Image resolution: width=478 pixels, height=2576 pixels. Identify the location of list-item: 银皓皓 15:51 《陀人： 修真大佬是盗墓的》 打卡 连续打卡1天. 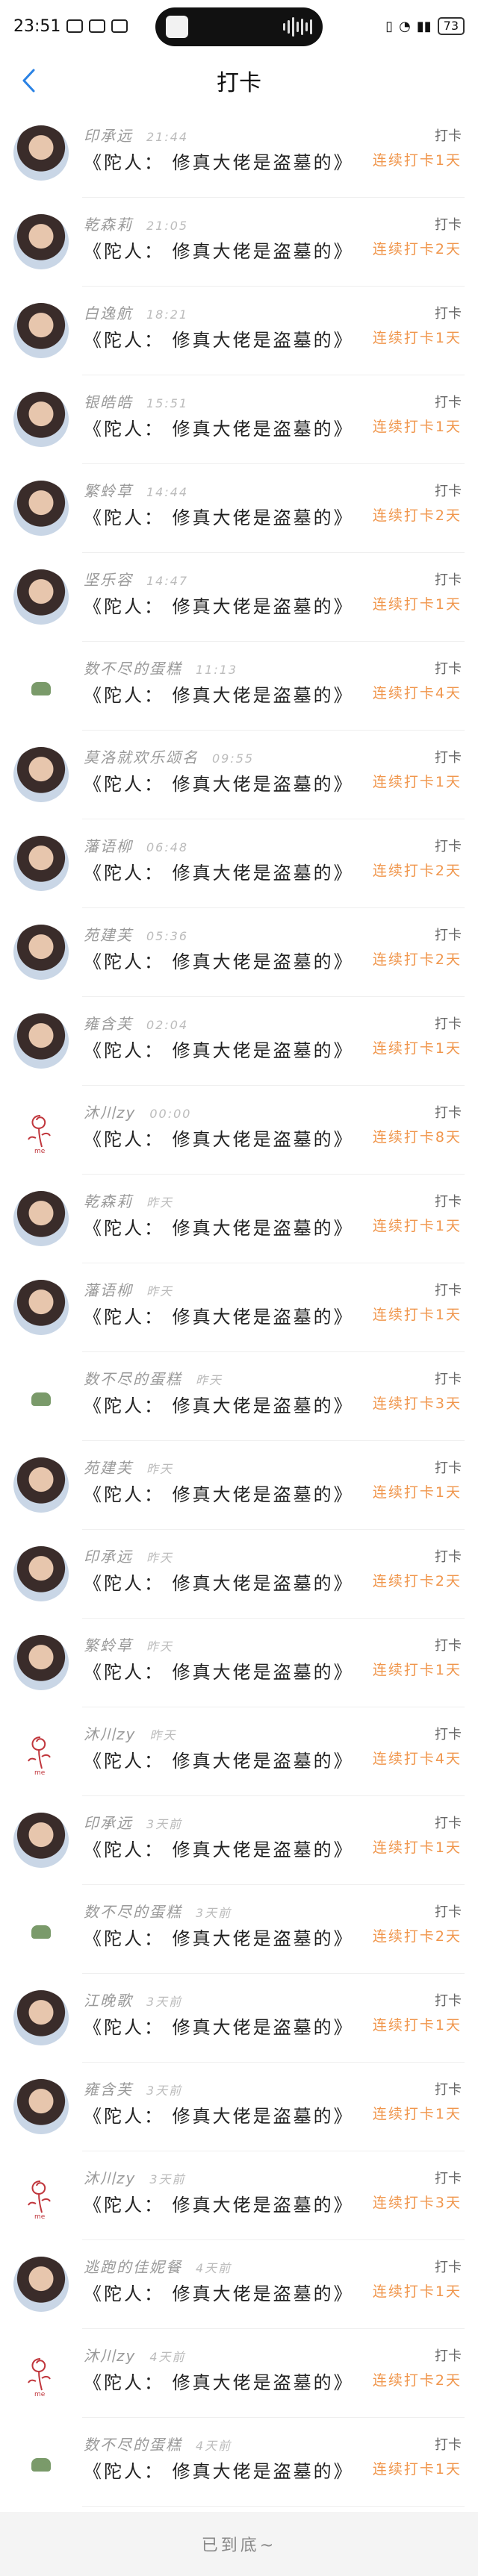
(239, 419).